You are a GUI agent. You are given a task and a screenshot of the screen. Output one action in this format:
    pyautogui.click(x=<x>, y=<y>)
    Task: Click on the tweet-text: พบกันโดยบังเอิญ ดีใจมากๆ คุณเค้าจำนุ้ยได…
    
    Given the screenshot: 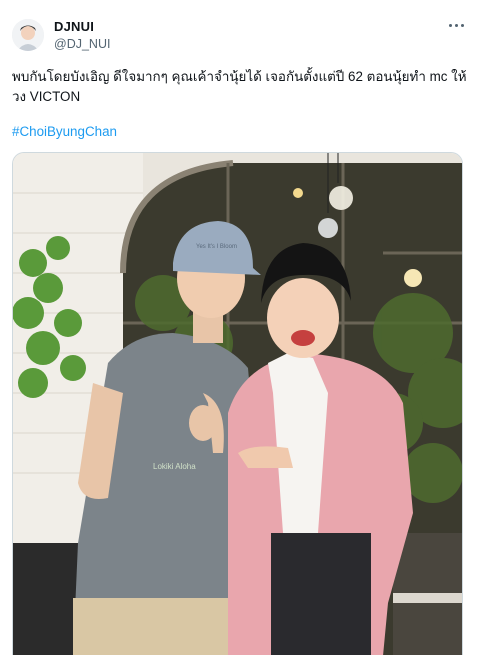 What is the action you would take?
    pyautogui.click(x=239, y=86)
    